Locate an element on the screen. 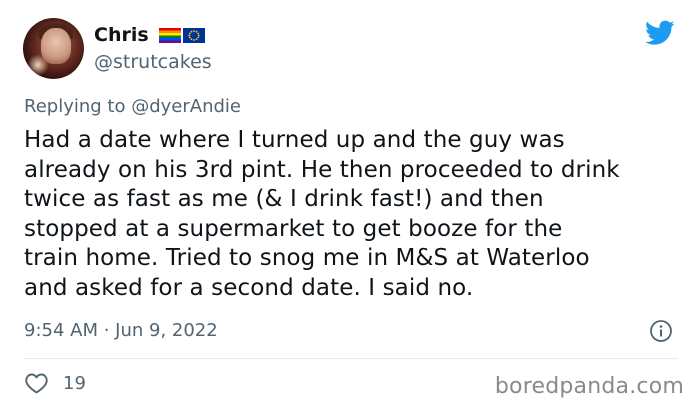  like-button: 19 is located at coordinates (55, 383).